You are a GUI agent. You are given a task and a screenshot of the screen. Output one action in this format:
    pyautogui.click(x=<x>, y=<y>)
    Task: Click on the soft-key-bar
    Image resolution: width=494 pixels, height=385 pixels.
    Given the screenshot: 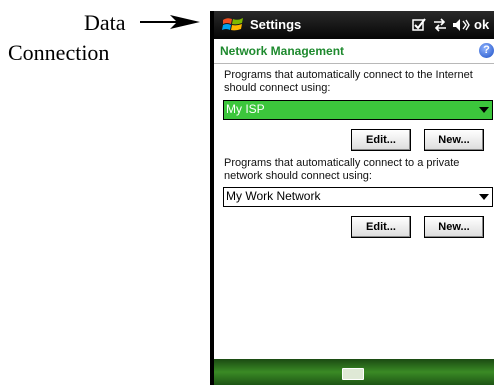 What is the action you would take?
    pyautogui.click(x=354, y=372)
    